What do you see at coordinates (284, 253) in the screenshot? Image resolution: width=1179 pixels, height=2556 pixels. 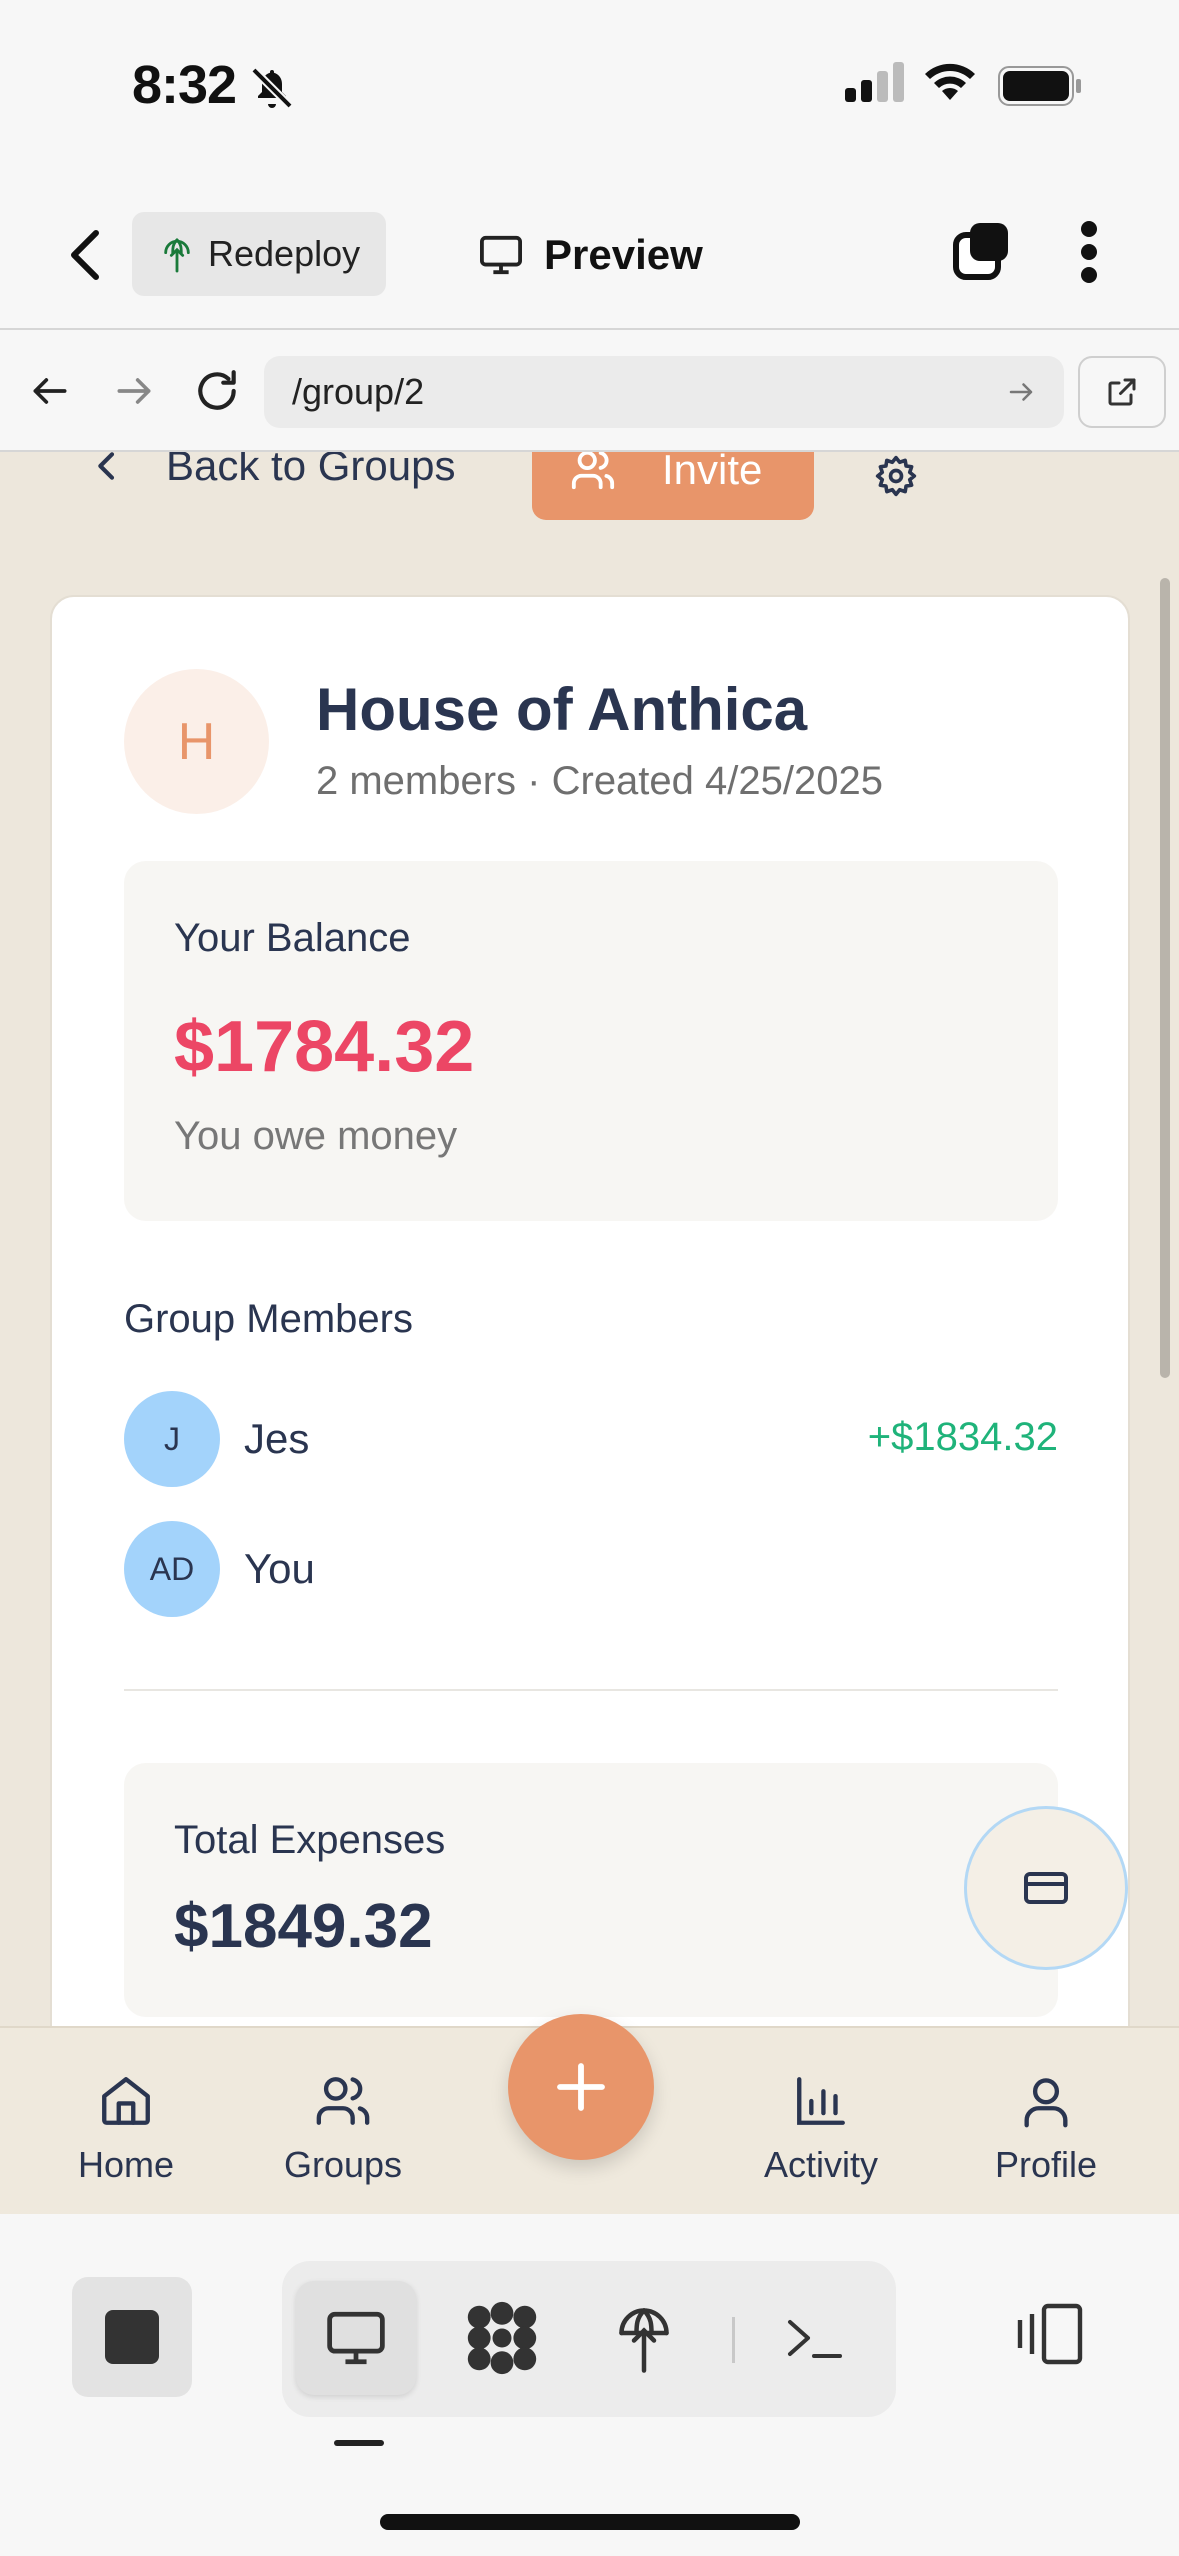 I see `redeploy-label: Redeploy` at bounding box center [284, 253].